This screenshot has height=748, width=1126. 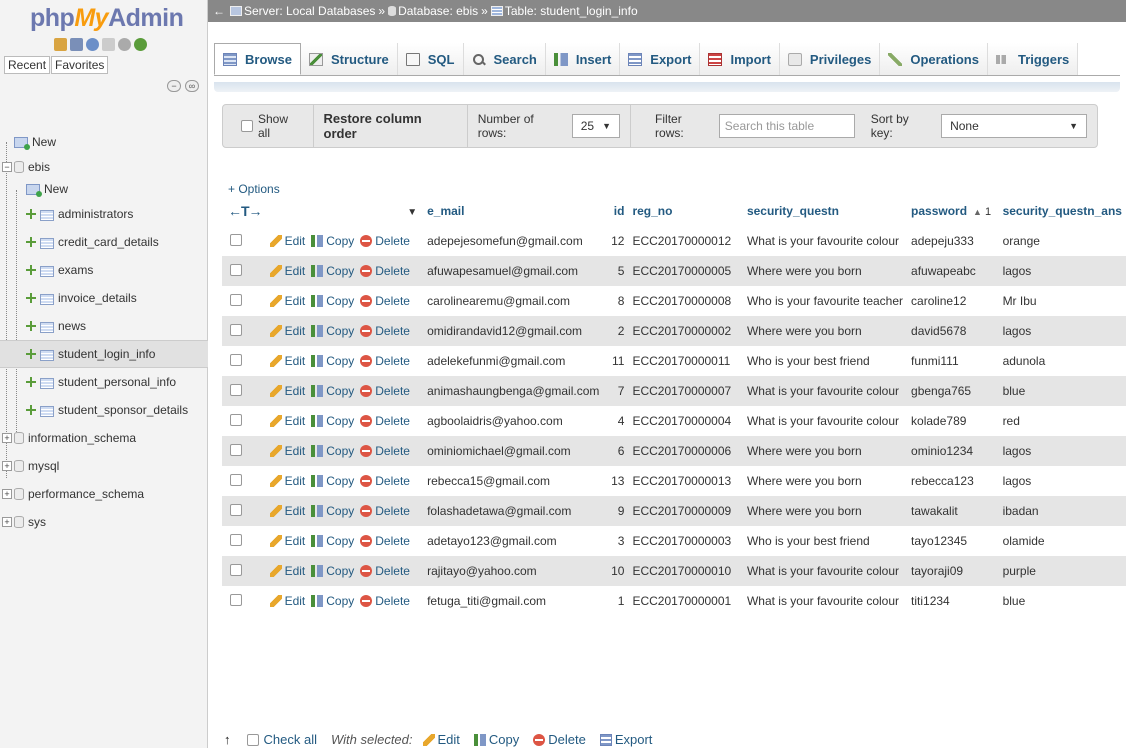 What do you see at coordinates (104, 167) in the screenshot?
I see `tree-item-db-ebis: − ebis` at bounding box center [104, 167].